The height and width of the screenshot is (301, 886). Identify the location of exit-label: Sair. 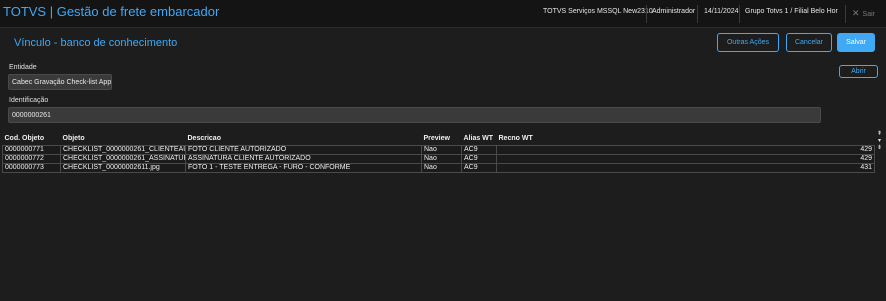
(868, 14).